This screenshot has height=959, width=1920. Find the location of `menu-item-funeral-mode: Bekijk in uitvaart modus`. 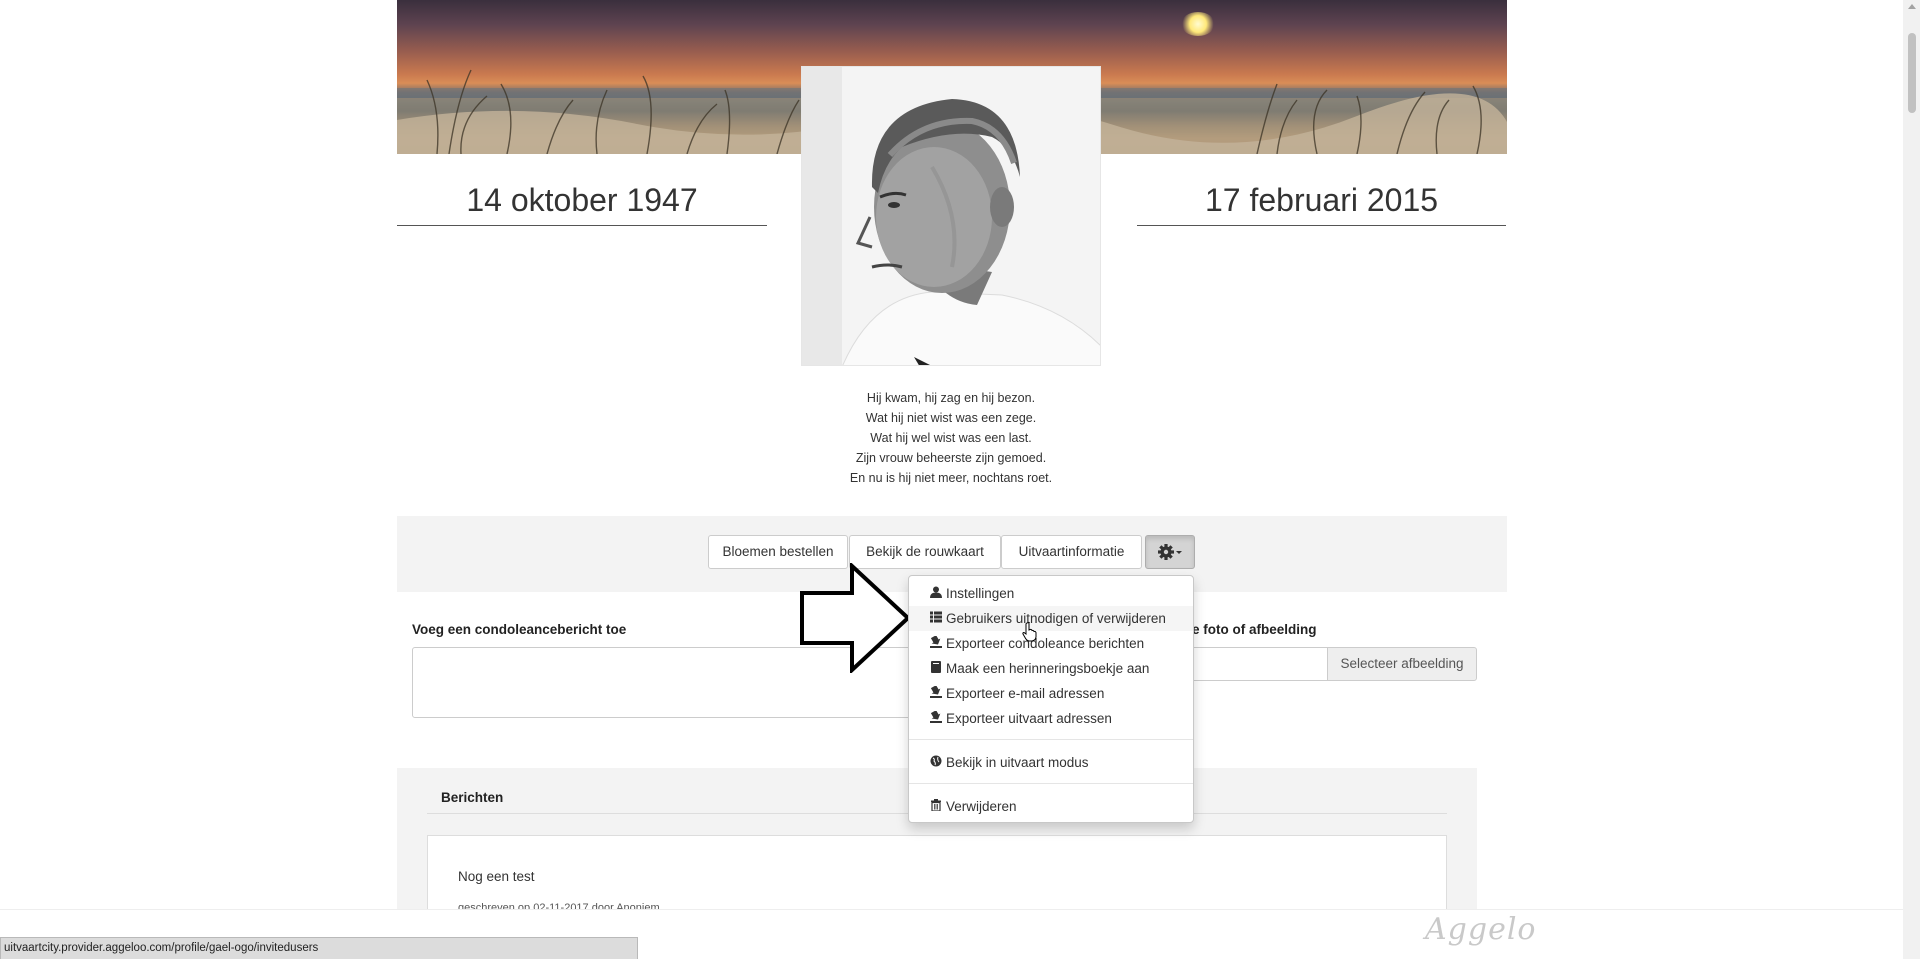

menu-item-funeral-mode: Bekijk in uitvaart modus is located at coordinates (1051, 762).